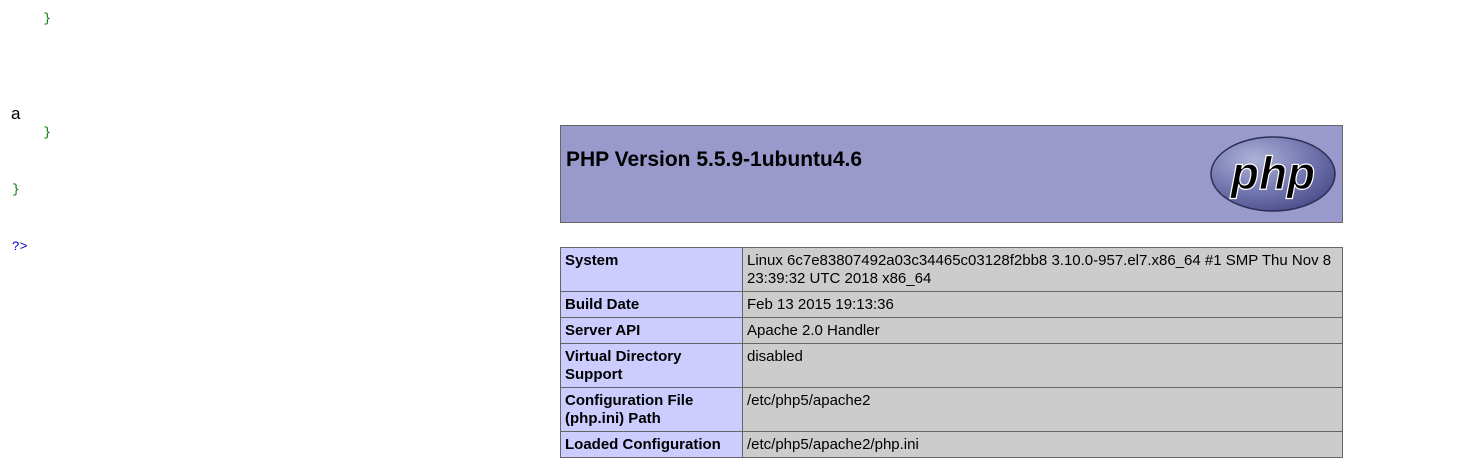 This screenshot has width=1476, height=459. I want to click on code-line-close-tag: ?>, so click(20, 246).